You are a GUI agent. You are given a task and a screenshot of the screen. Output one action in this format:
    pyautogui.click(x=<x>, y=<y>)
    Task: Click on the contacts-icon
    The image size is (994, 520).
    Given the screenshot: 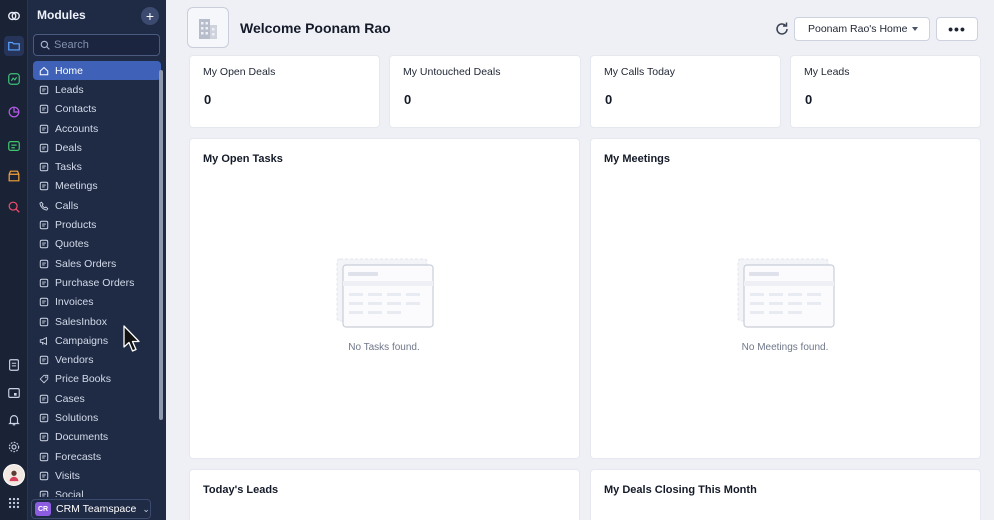 What is the action you would take?
    pyautogui.click(x=44, y=109)
    